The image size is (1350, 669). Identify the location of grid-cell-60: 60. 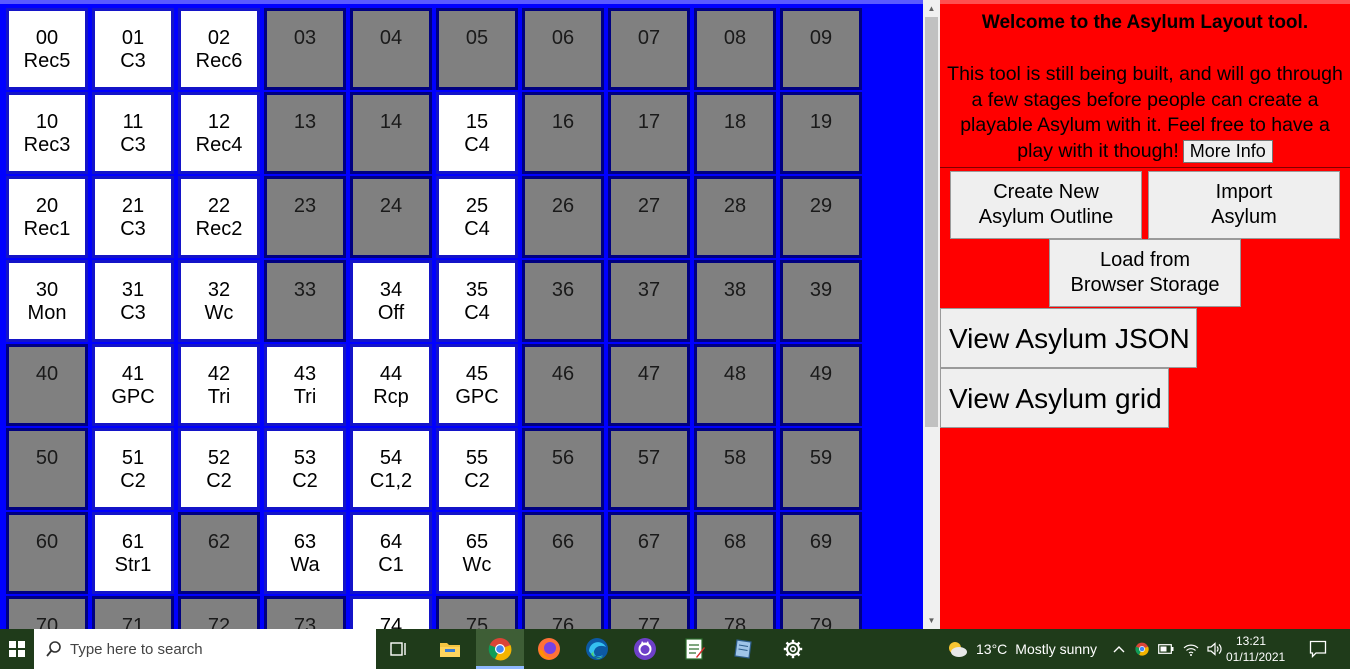
(47, 553).